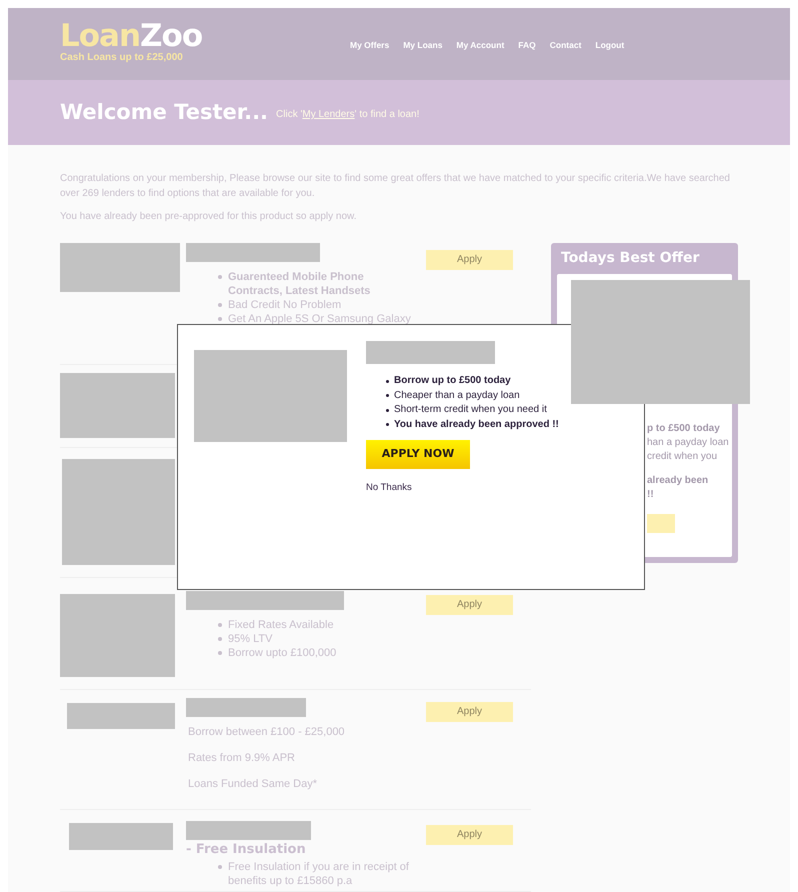  I want to click on intro-text: Congratulations on your membership, Please browse our site to find some great offers that we have matched to your specific criteria.We have searched over 269 lenders to find options that are available for you., so click(395, 186).